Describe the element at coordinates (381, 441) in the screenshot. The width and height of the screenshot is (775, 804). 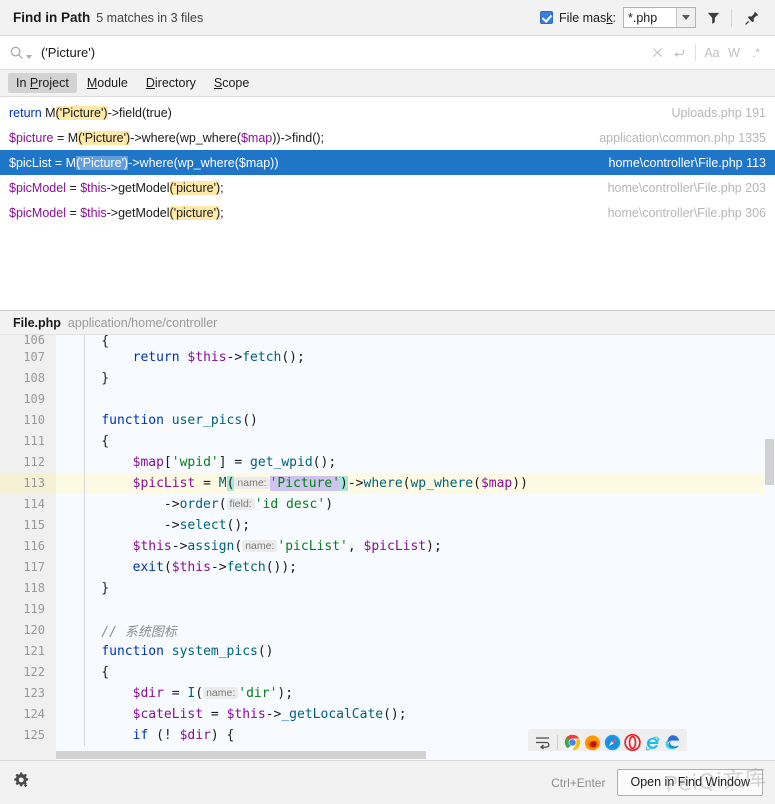
I see `code-line: 111 {` at that location.